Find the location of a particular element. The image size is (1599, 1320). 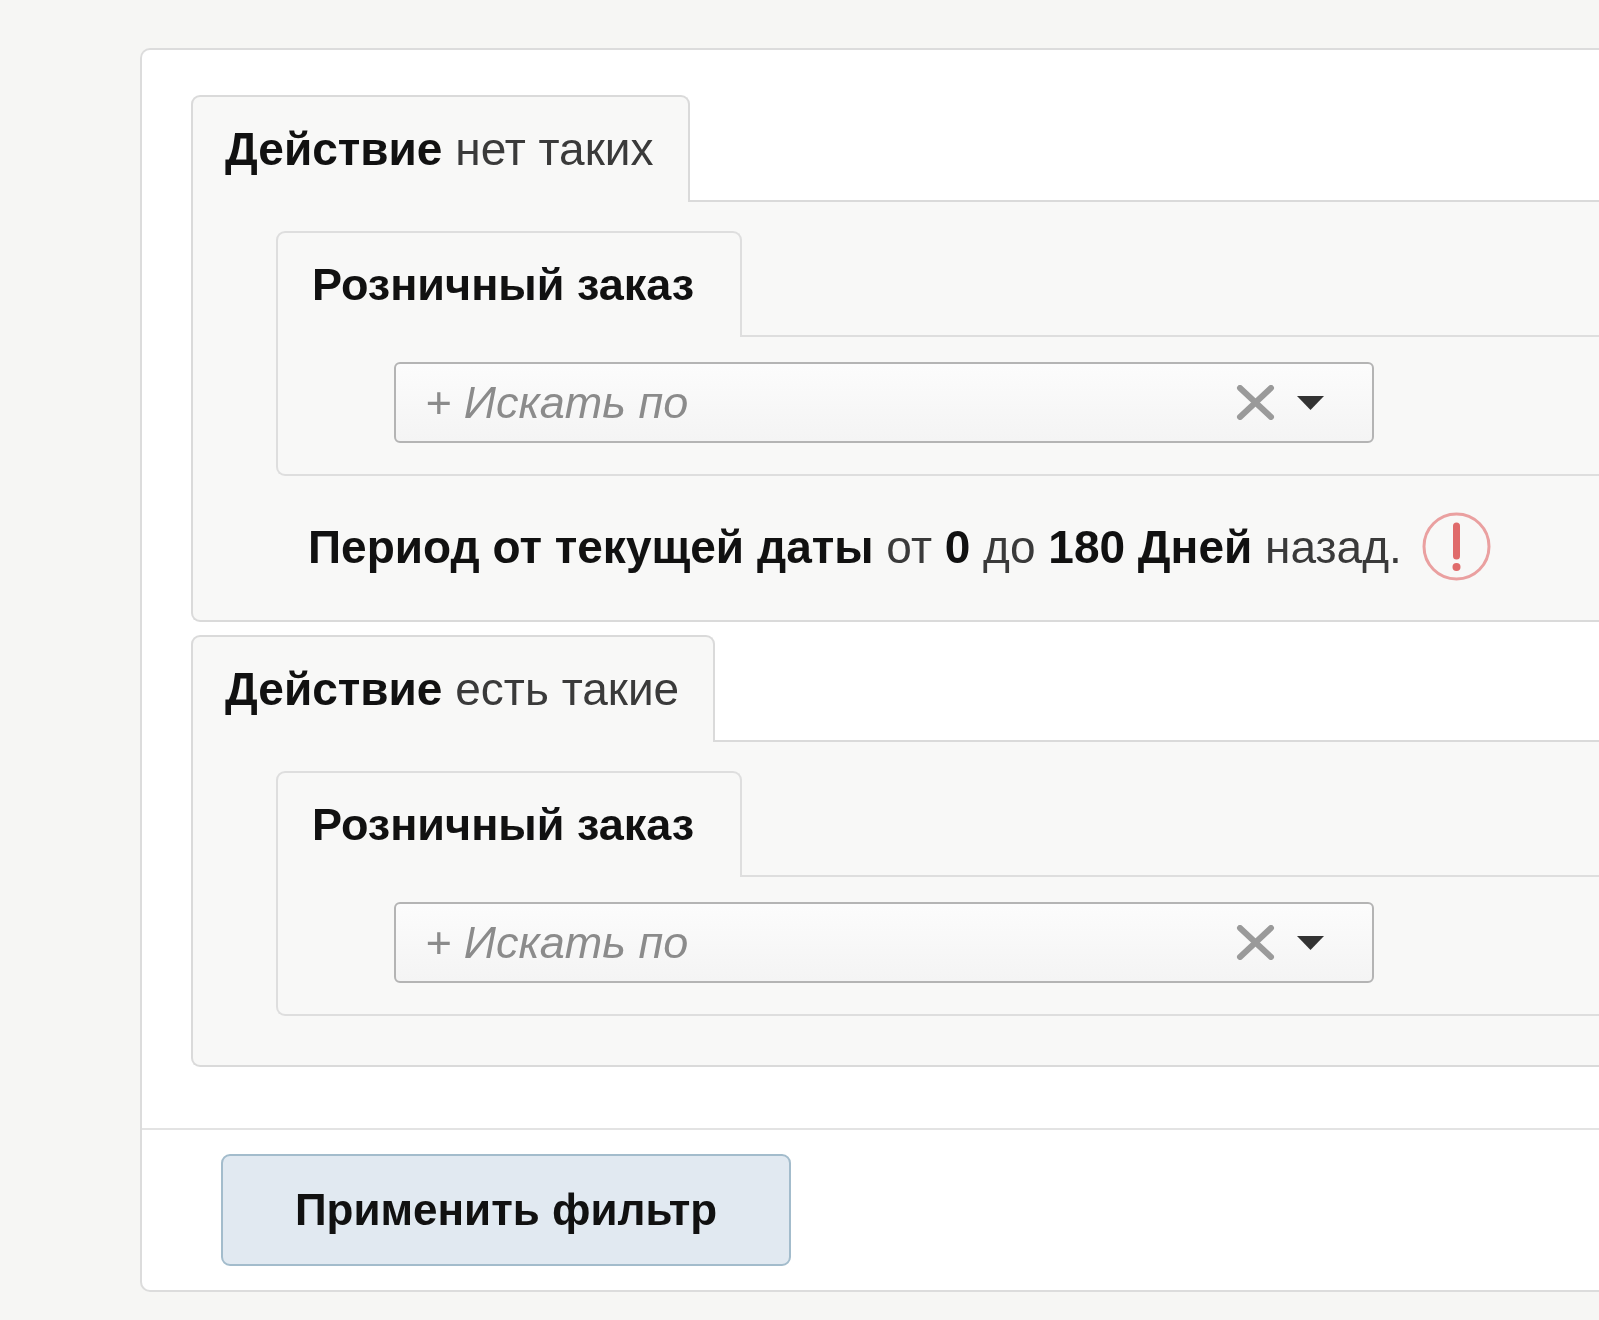

group-header: Действие есть такие is located at coordinates (453, 688).